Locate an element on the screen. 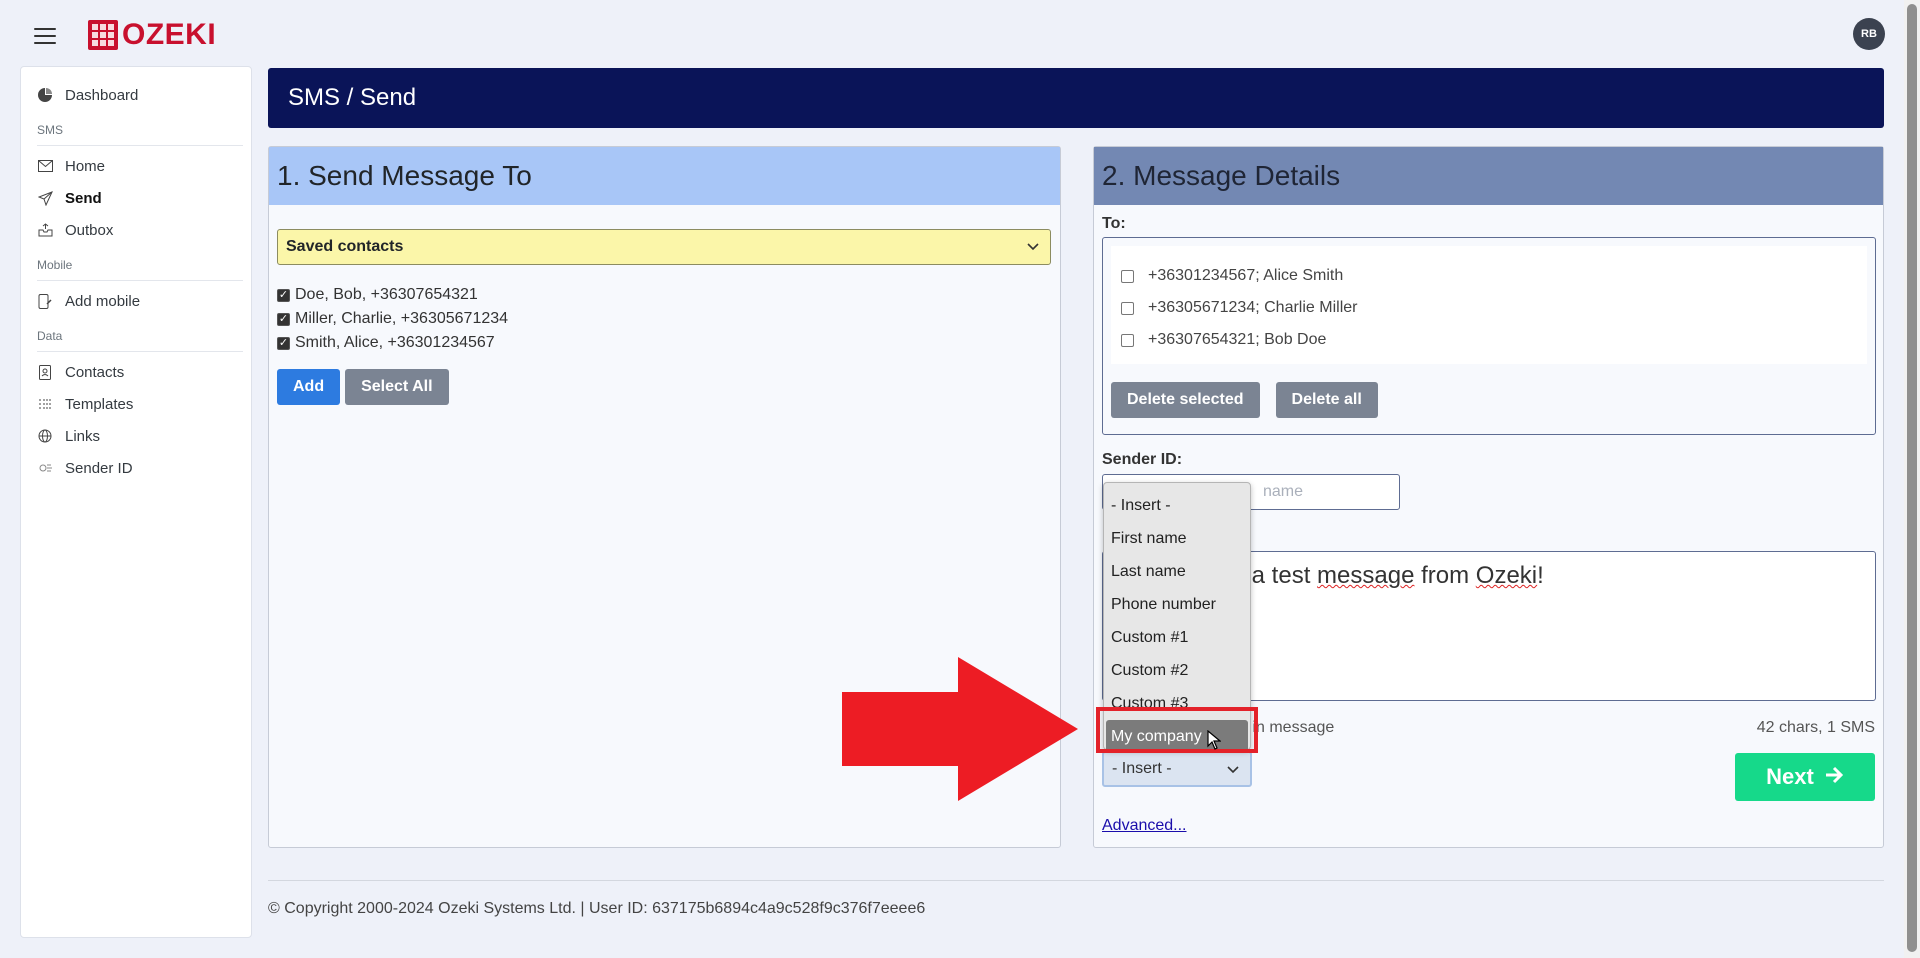 The height and width of the screenshot is (958, 1920). sender-id-icon is located at coordinates (45, 468).